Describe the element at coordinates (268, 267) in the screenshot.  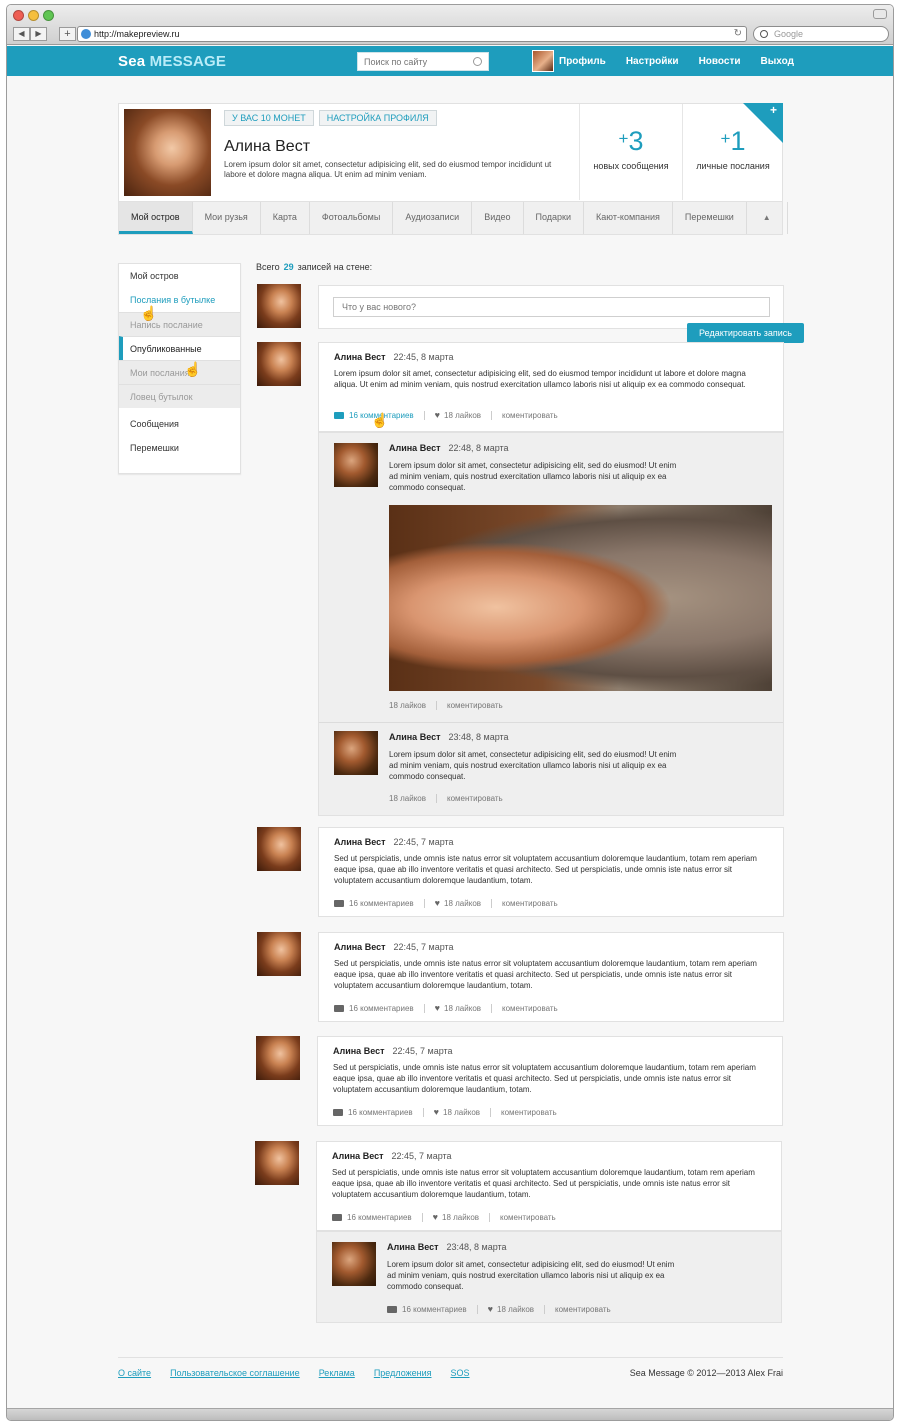
I see `wall-count-prefix: Всего` at that location.